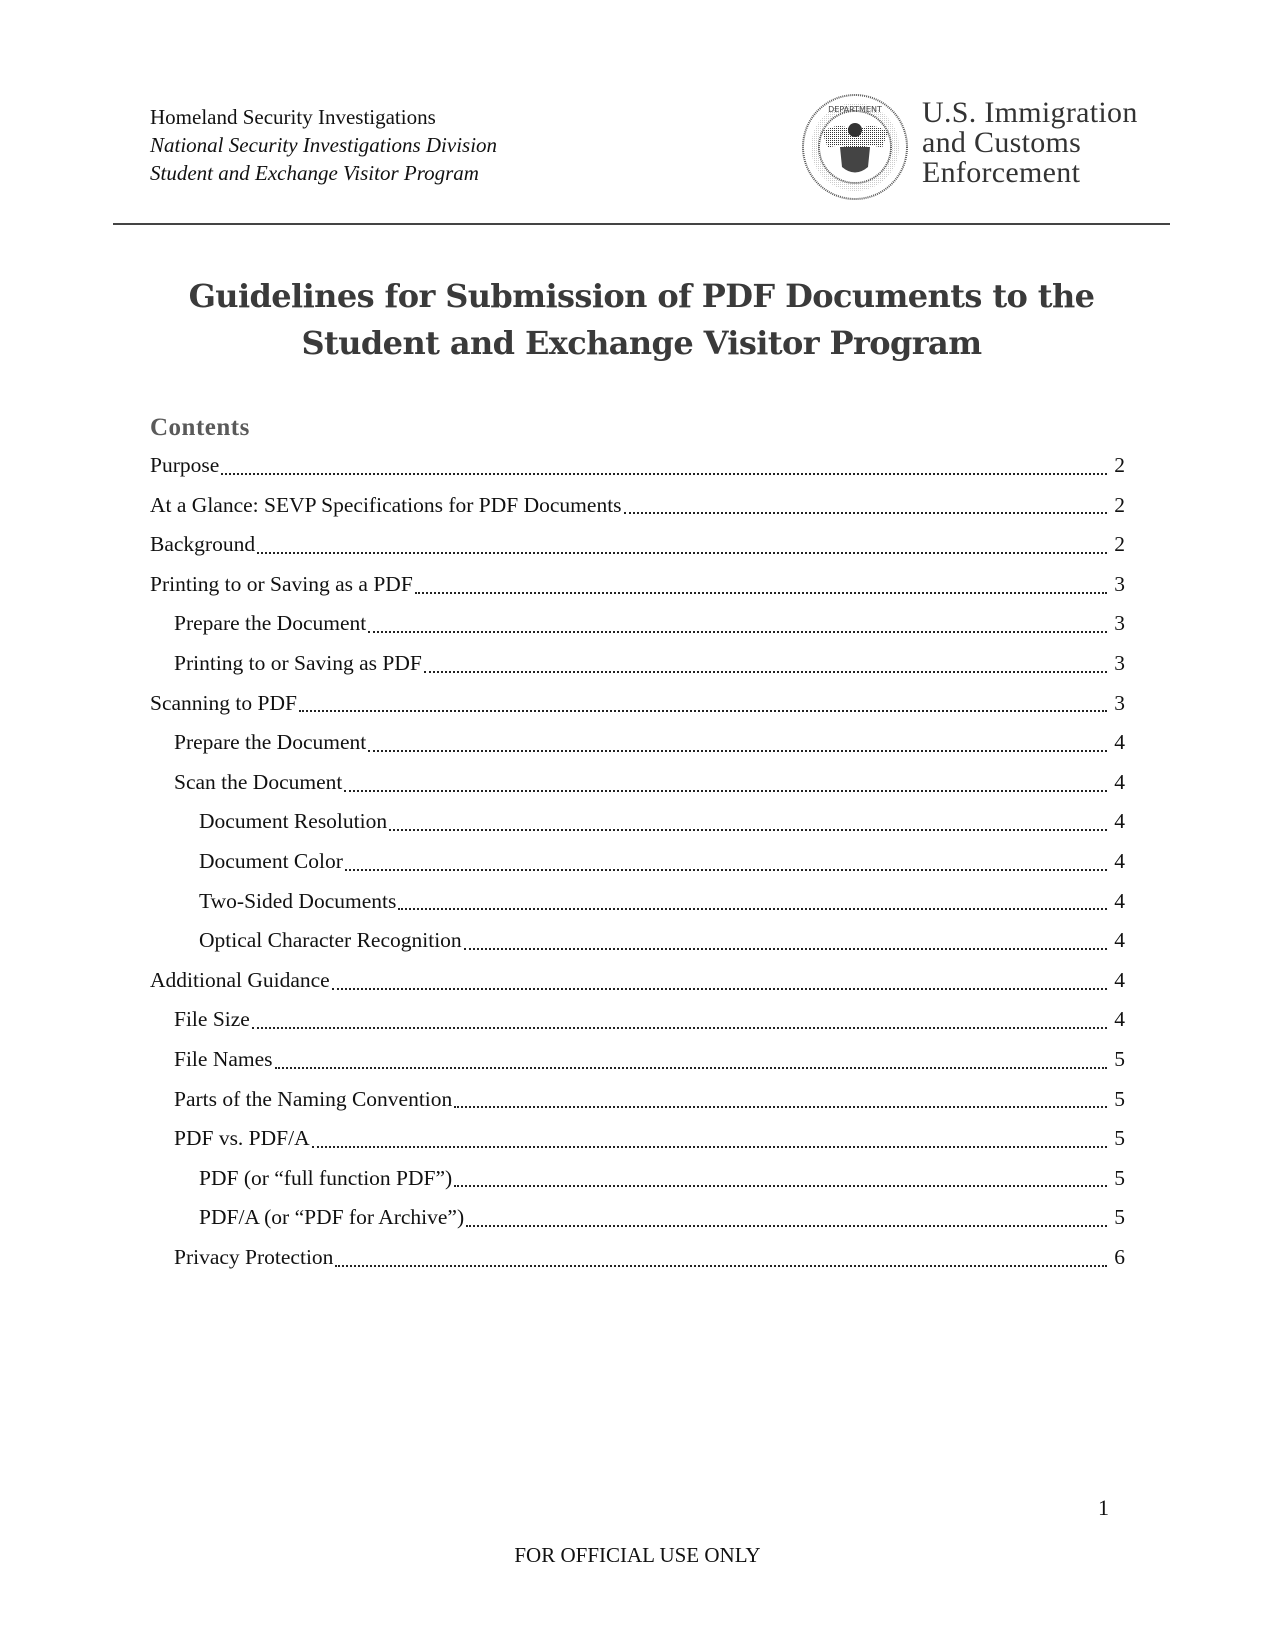 The height and width of the screenshot is (1650, 1275). Describe the element at coordinates (642, 343) in the screenshot. I see `document-title-line-2: Student and Exchange Visitor Program` at that location.